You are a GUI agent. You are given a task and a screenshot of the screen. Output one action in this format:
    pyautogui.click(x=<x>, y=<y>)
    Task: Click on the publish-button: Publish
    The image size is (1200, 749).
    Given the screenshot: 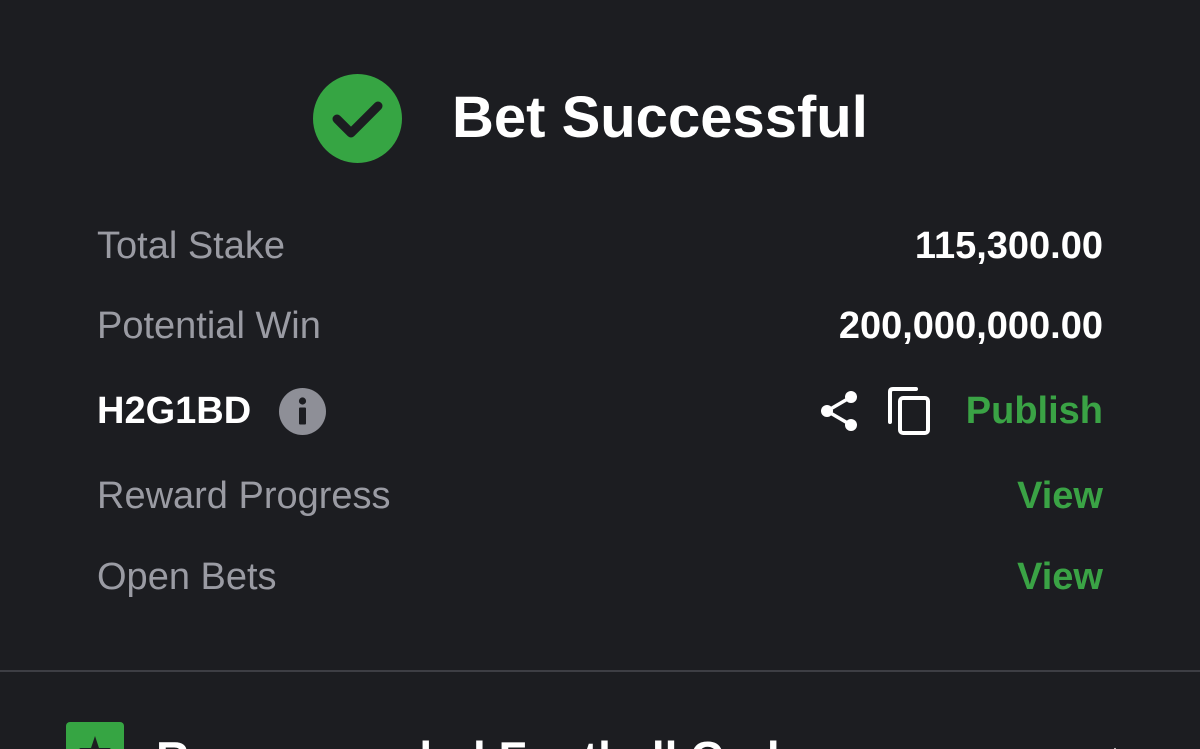 What is the action you would take?
    pyautogui.click(x=1034, y=411)
    